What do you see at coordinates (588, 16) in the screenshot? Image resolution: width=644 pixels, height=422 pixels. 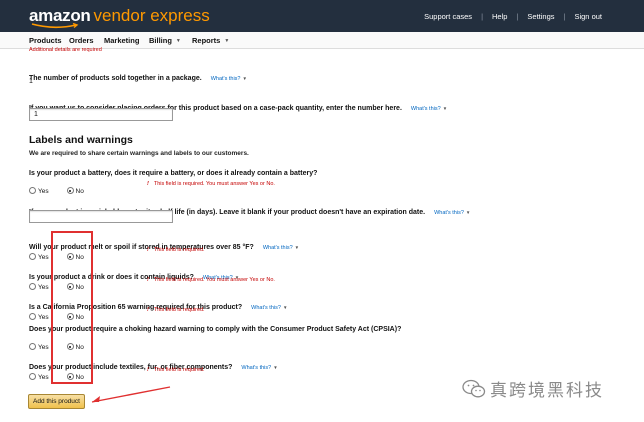 I see `sign-out-link: Sign out` at bounding box center [588, 16].